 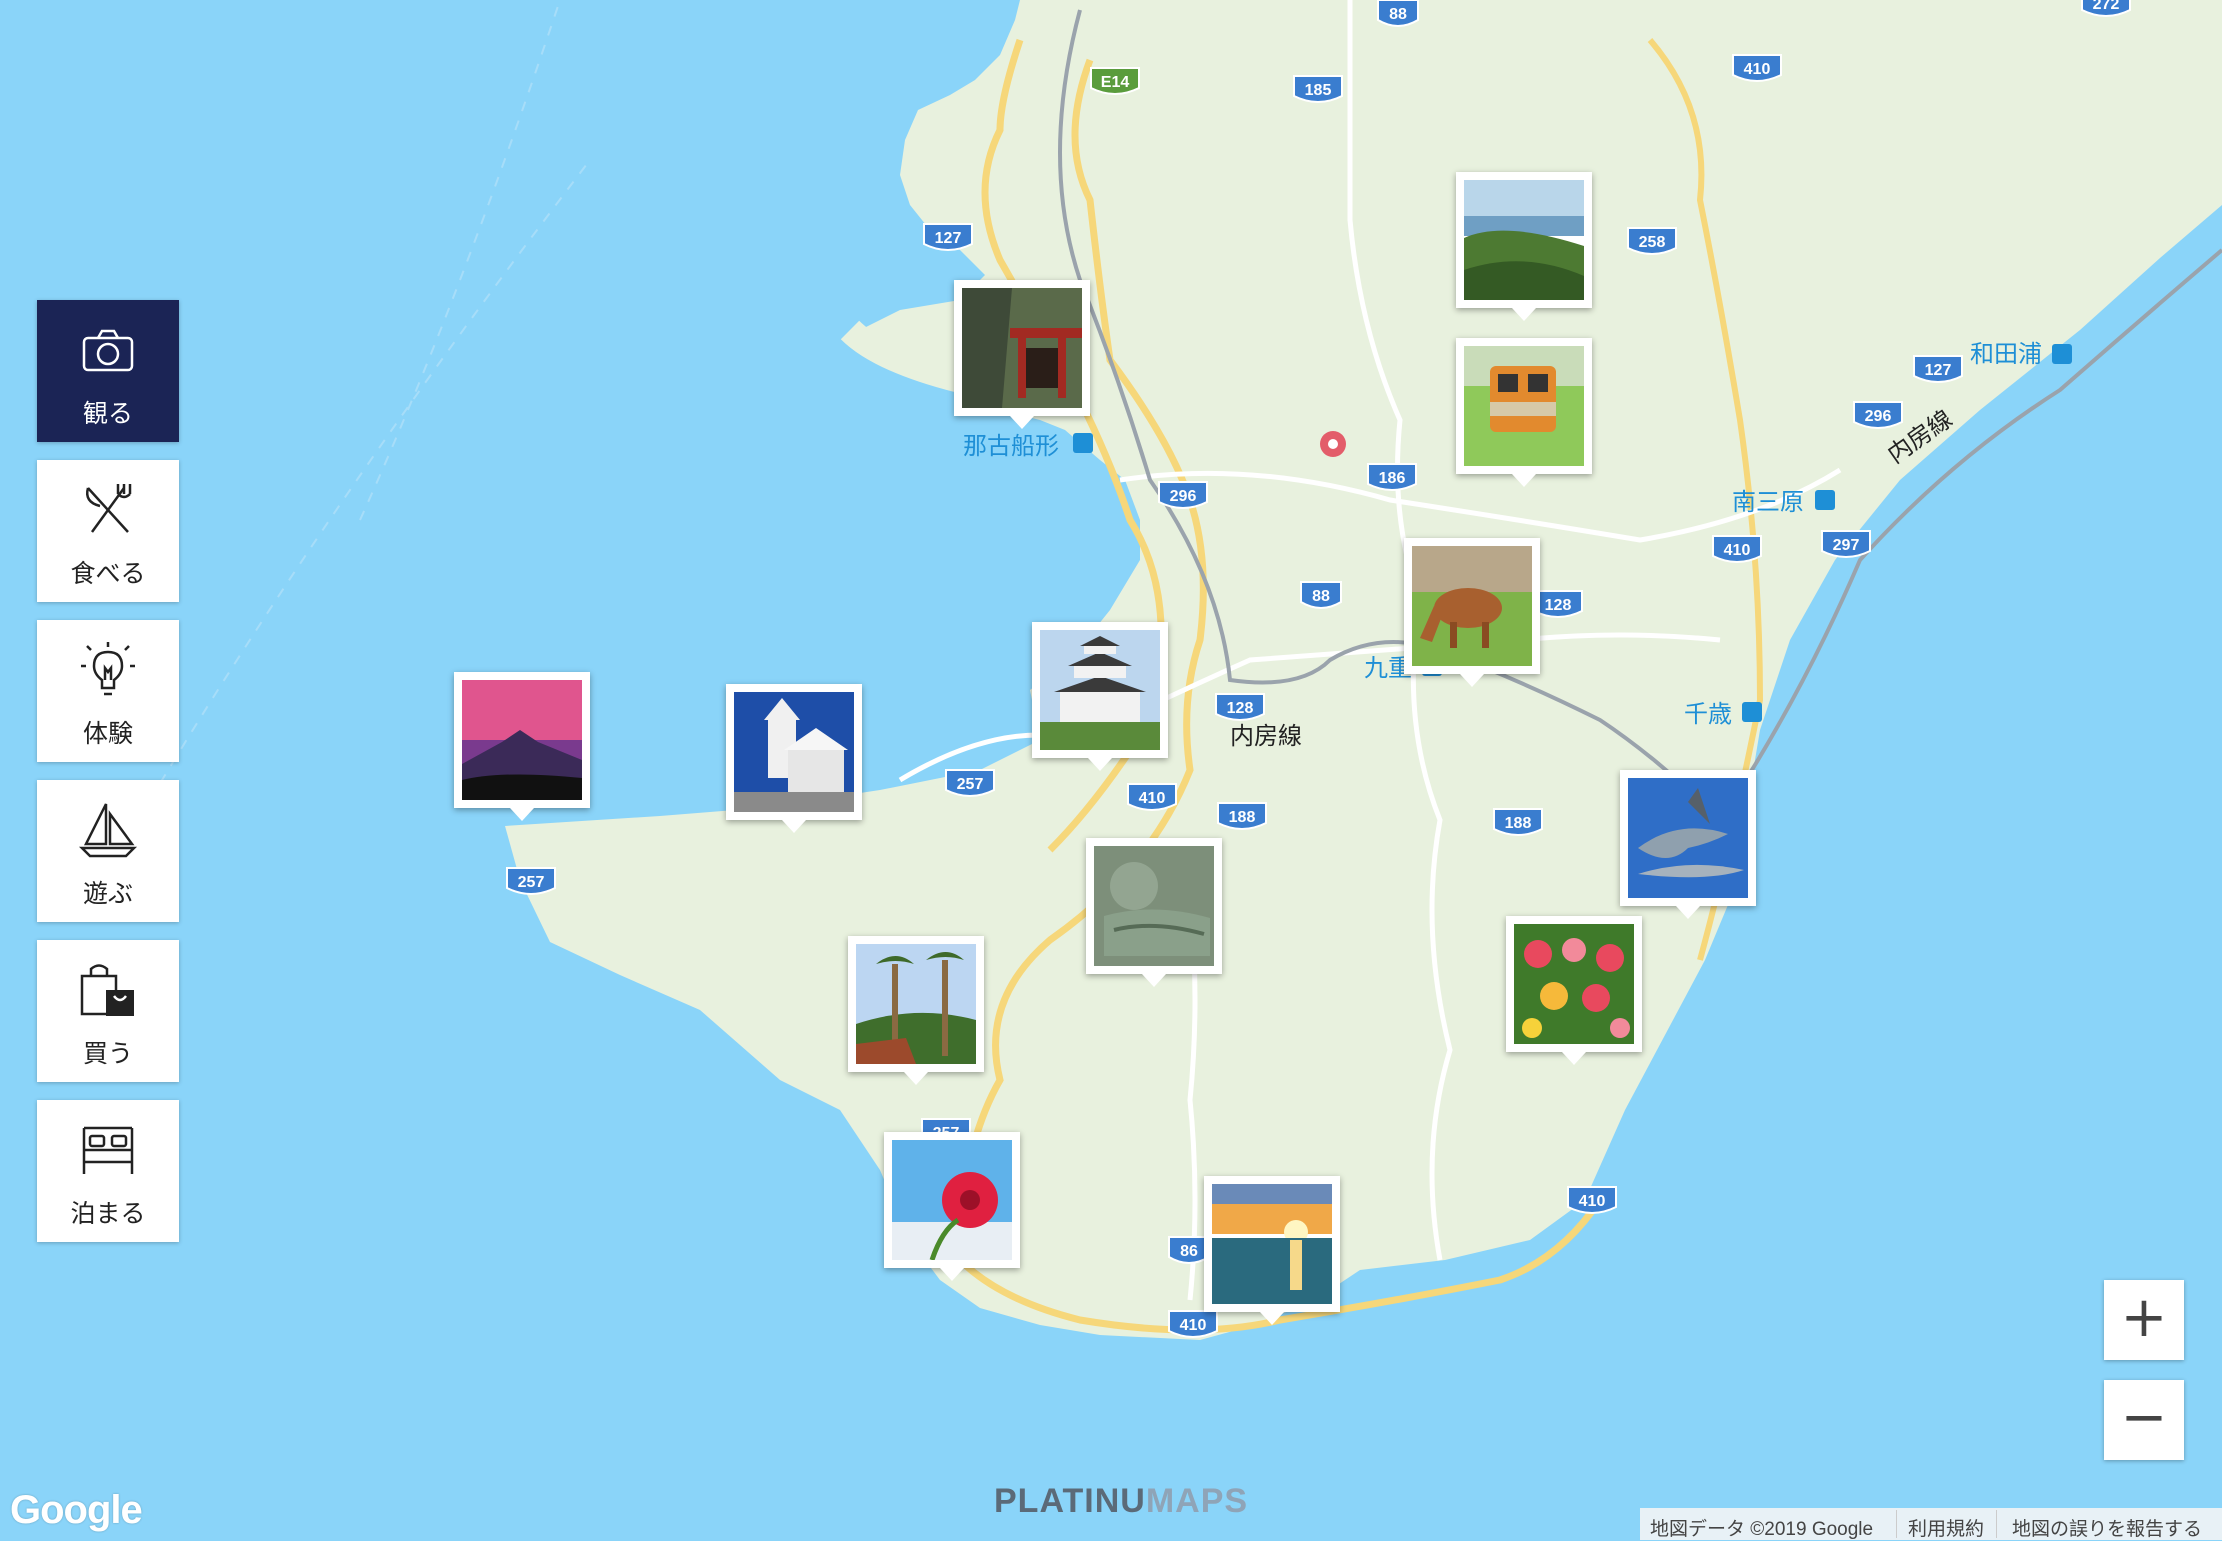 I want to click on train-photo-icon, so click(x=1524, y=406).